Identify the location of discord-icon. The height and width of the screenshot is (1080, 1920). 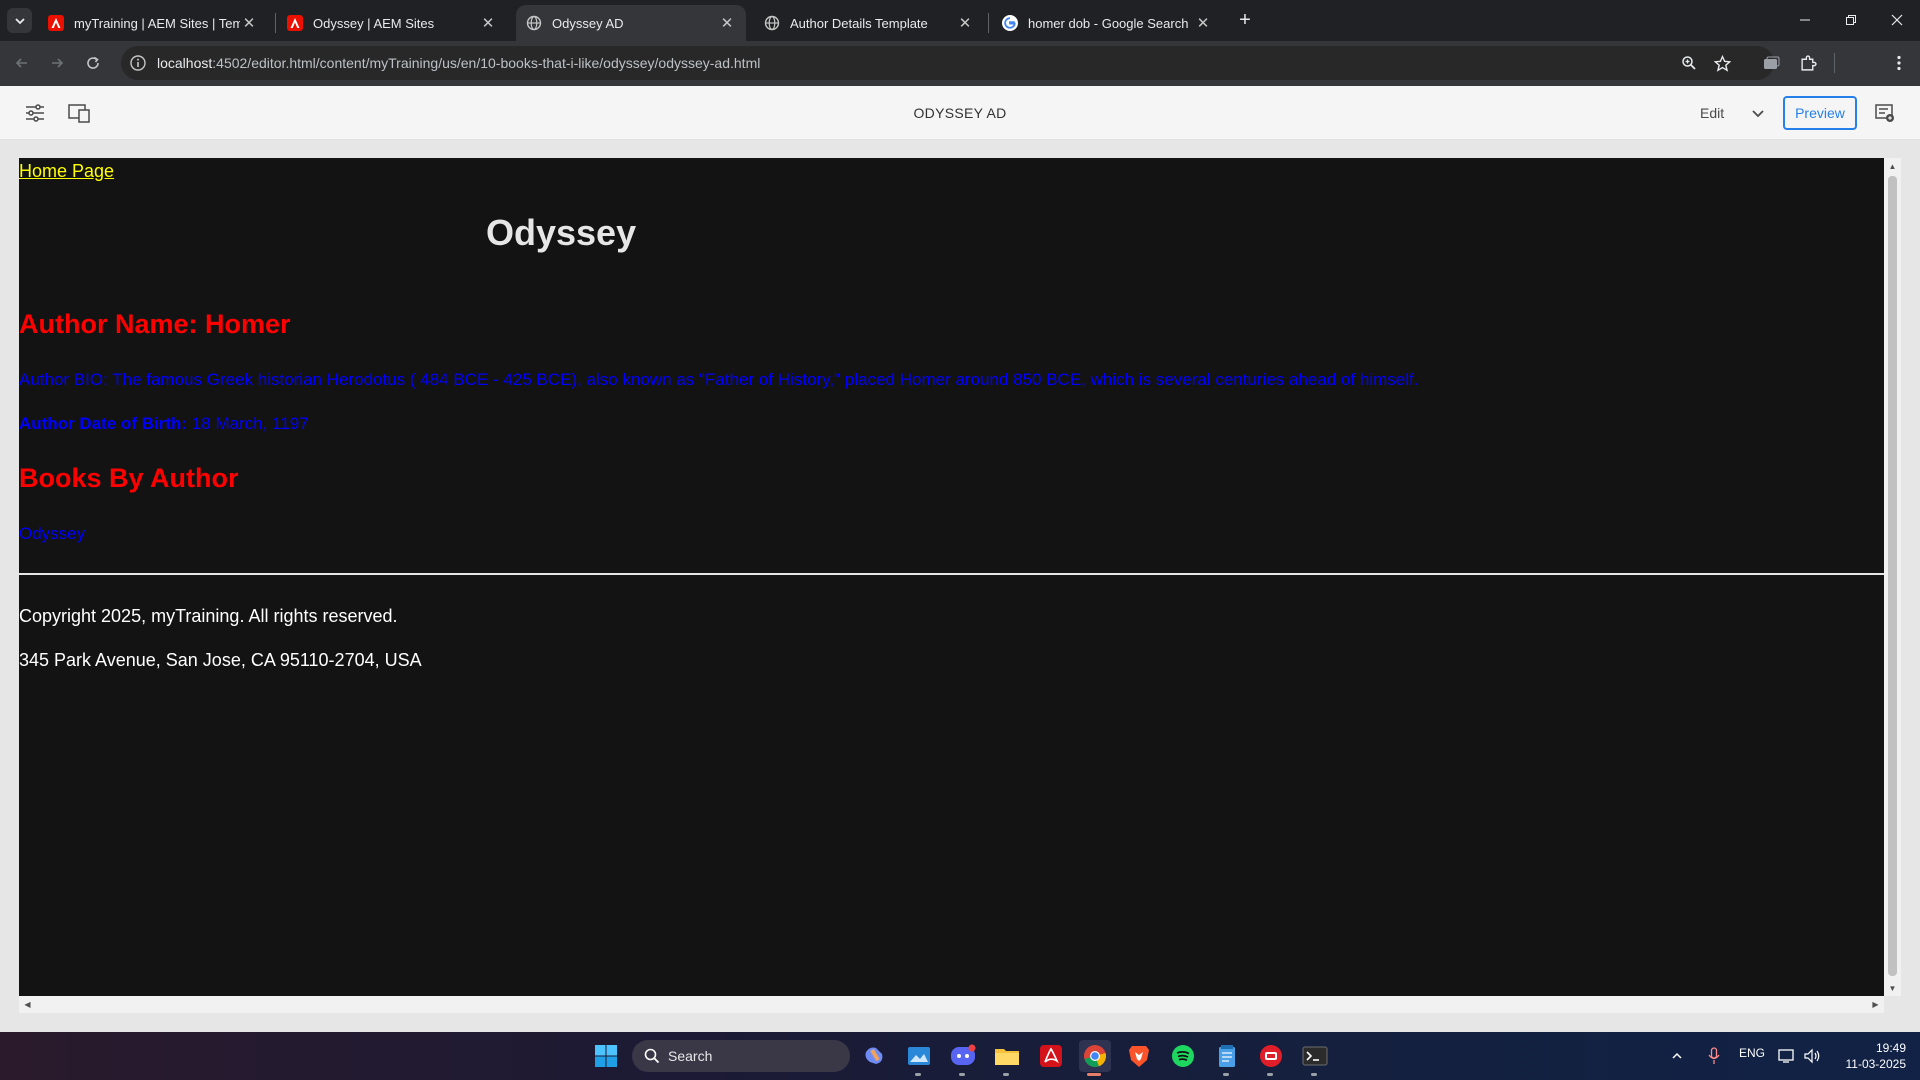
(963, 1058).